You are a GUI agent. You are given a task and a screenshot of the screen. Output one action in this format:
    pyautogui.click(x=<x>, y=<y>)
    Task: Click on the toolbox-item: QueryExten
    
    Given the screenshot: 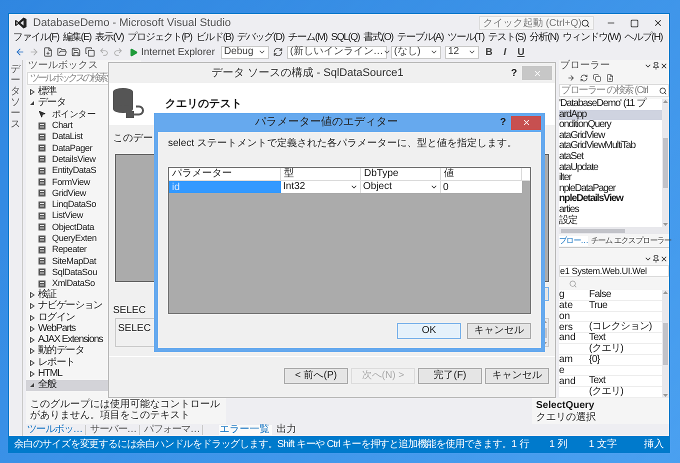 What is the action you would take?
    pyautogui.click(x=83, y=238)
    